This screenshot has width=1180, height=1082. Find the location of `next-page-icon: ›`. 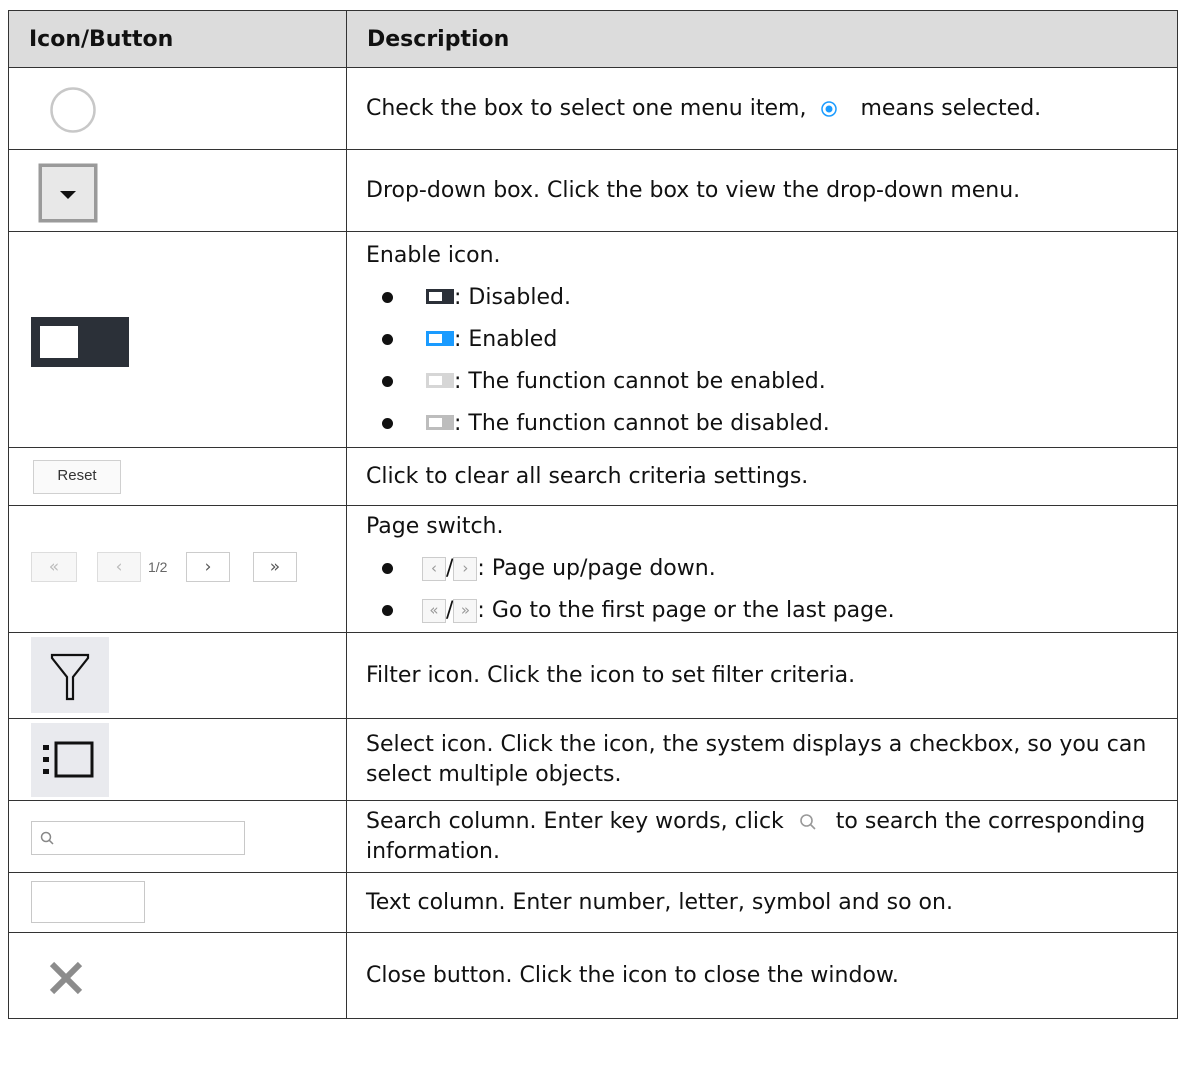

next-page-icon: › is located at coordinates (465, 569).